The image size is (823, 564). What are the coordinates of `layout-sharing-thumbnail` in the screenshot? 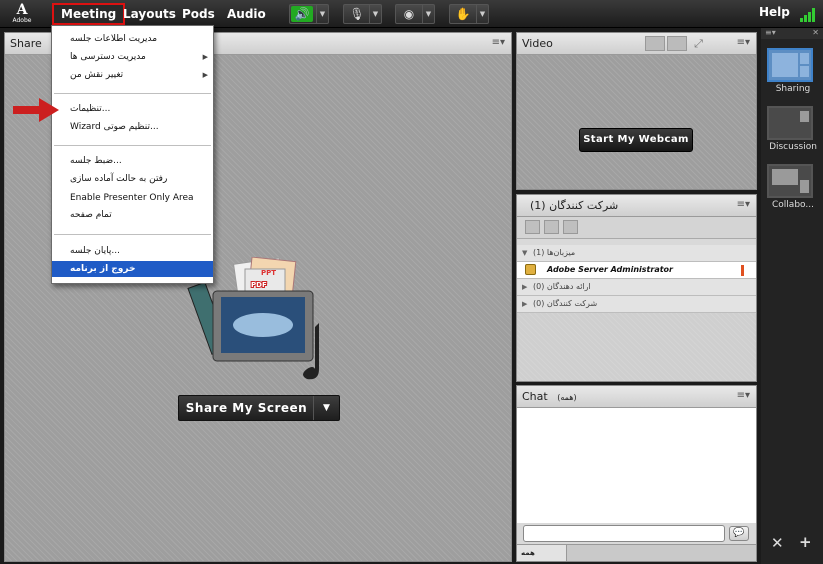 It's located at (790, 65).